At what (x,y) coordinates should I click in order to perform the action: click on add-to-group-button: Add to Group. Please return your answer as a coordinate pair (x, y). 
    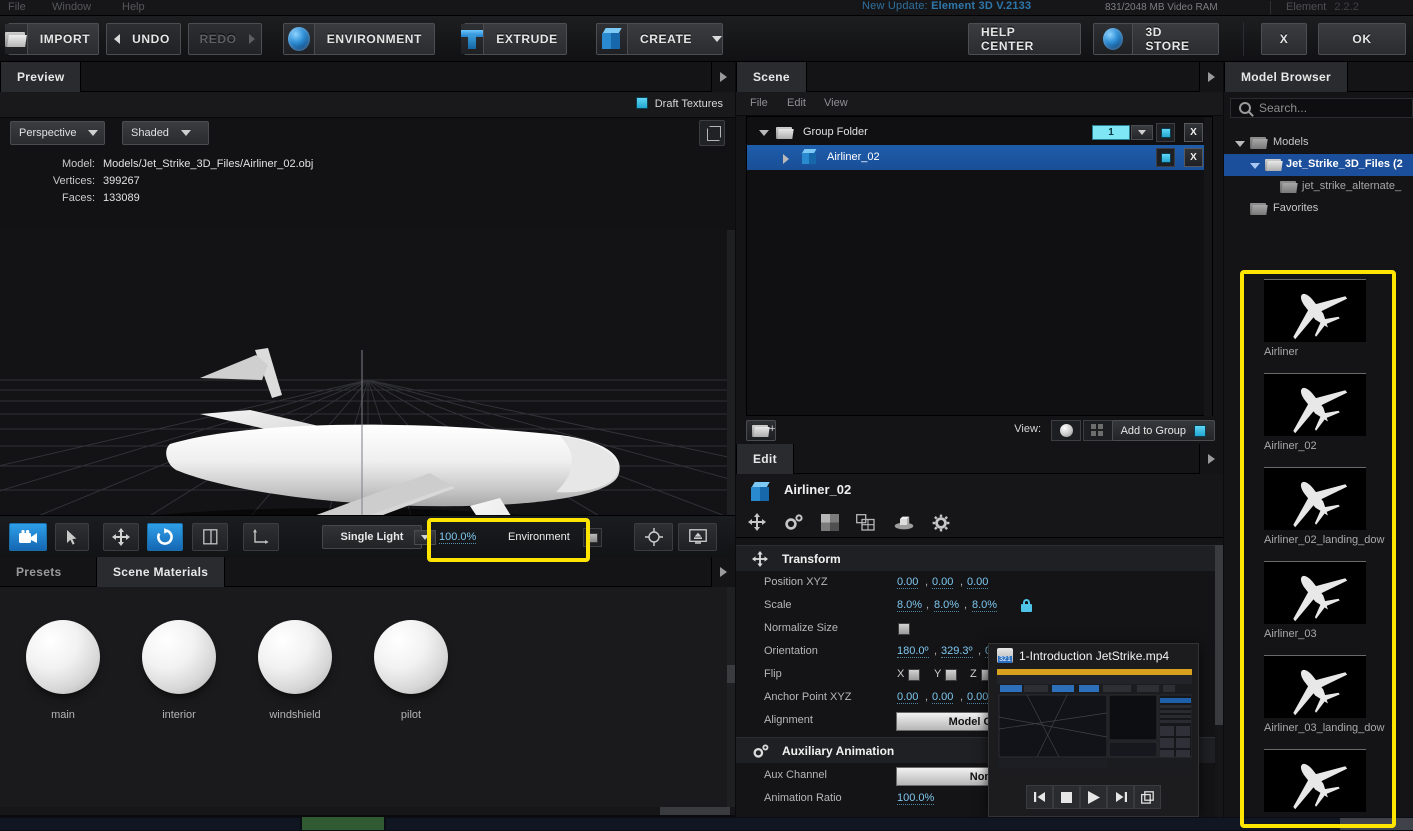
    Looking at the image, I should click on (1163, 430).